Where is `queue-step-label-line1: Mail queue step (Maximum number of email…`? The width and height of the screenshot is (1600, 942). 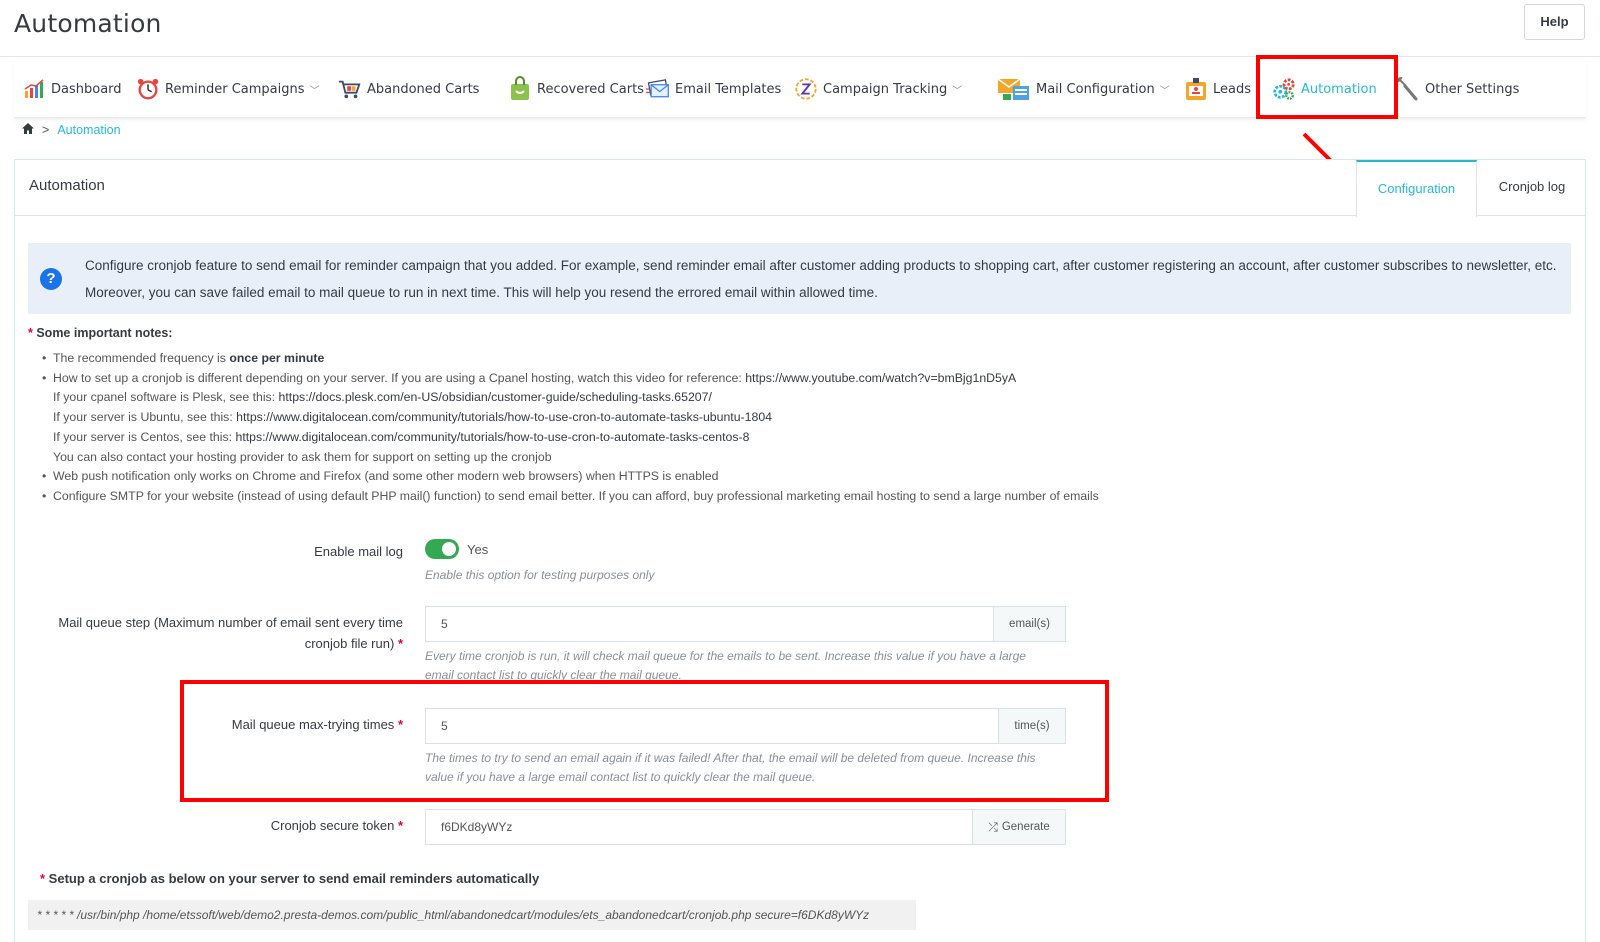
queue-step-label-line1: Mail queue step (Maximum number of email… is located at coordinates (230, 622).